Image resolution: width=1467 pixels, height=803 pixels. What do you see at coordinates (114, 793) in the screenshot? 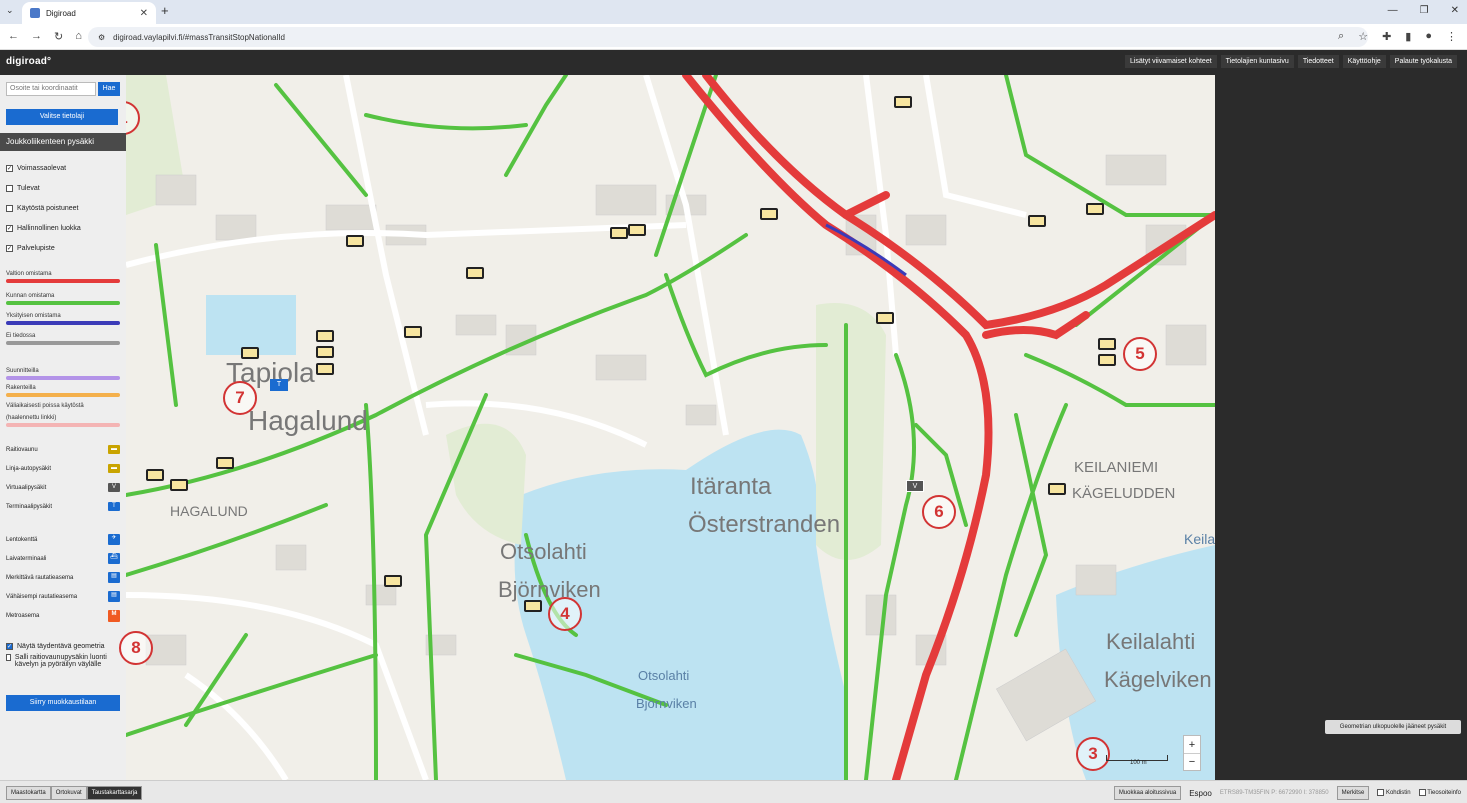
I see `bg-background-map-button: Taustakarttasarja` at bounding box center [114, 793].